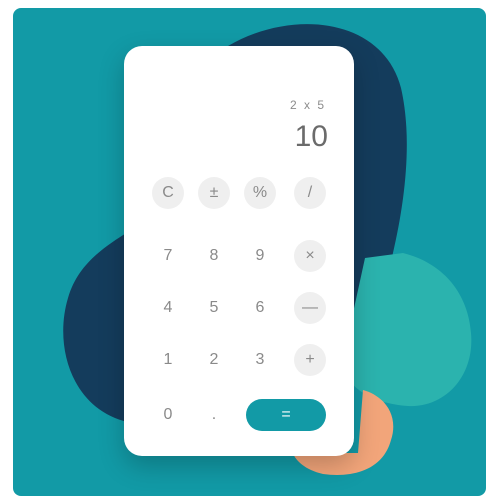  Describe the element at coordinates (214, 415) in the screenshot. I see `decimal-button: .` at that location.